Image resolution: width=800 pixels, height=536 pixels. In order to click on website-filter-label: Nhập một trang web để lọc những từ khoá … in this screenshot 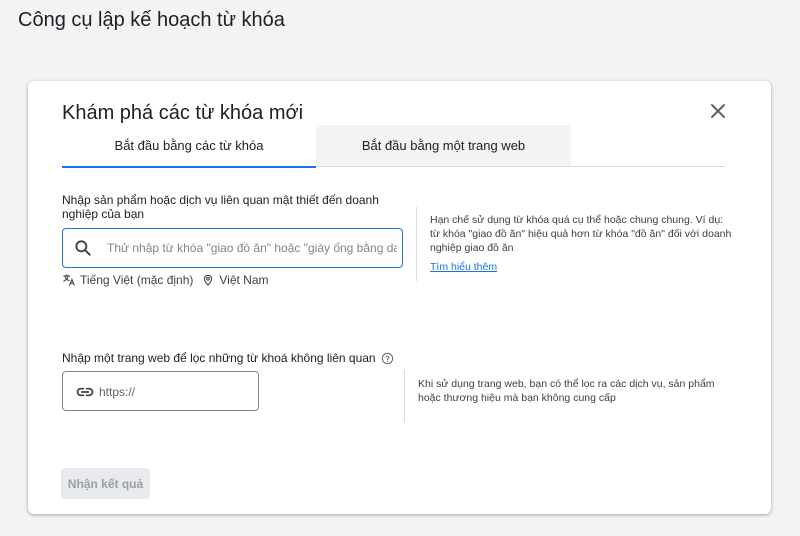, I will do `click(219, 358)`.